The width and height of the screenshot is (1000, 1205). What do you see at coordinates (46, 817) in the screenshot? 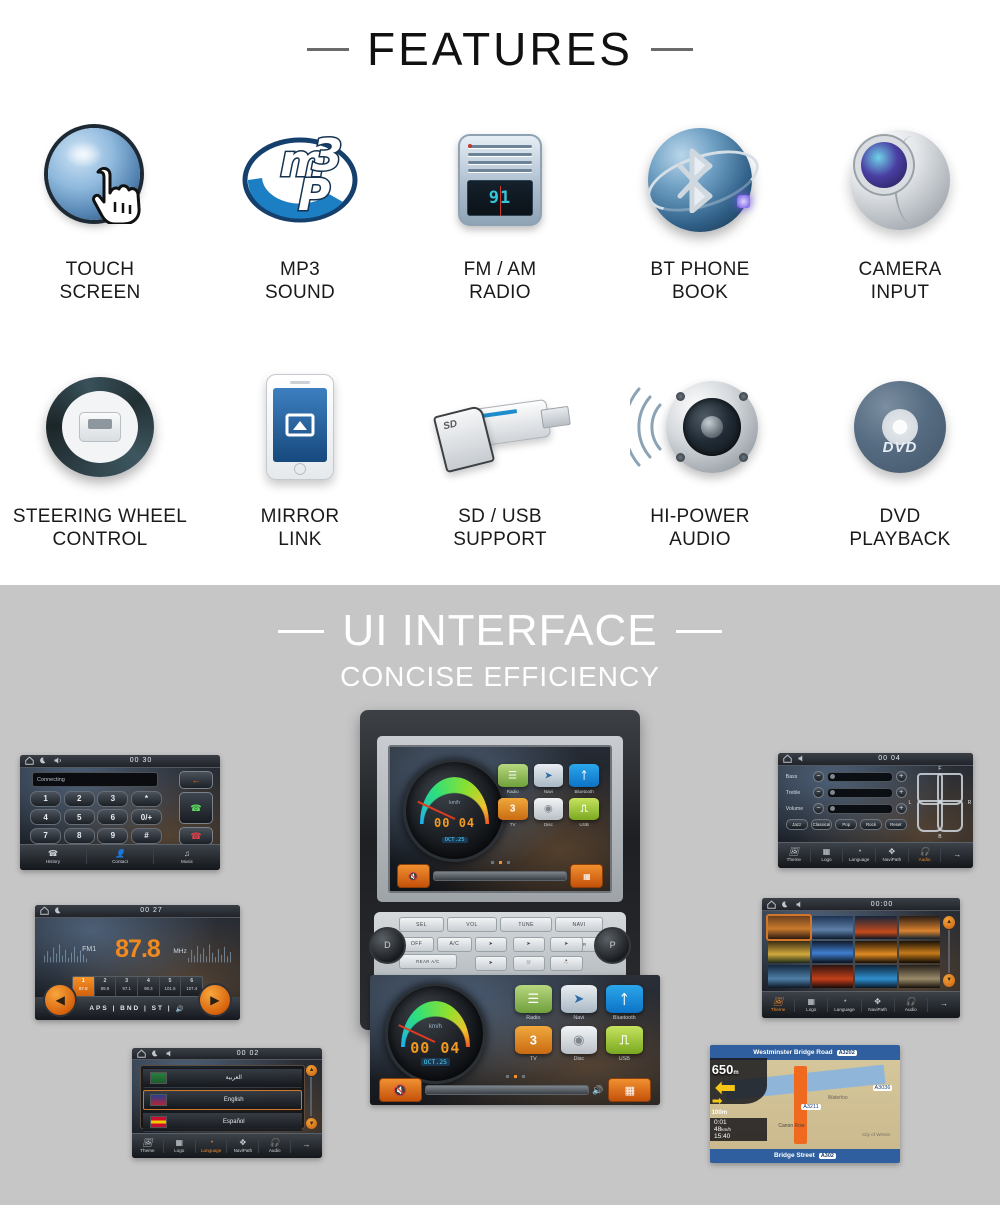
I see `dial-key: 4` at bounding box center [46, 817].